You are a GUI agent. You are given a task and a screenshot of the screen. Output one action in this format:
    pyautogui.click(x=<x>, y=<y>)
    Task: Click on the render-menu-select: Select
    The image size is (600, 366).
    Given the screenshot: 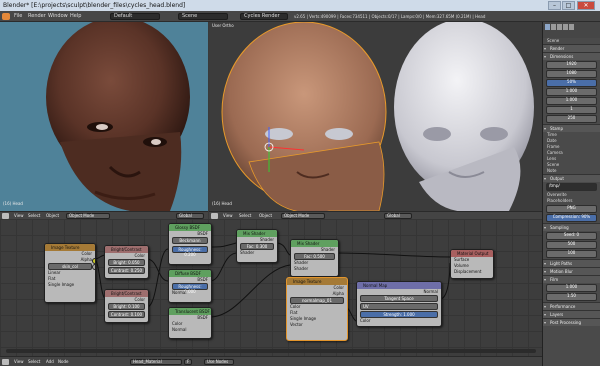 What is the action you would take?
    pyautogui.click(x=34, y=215)
    